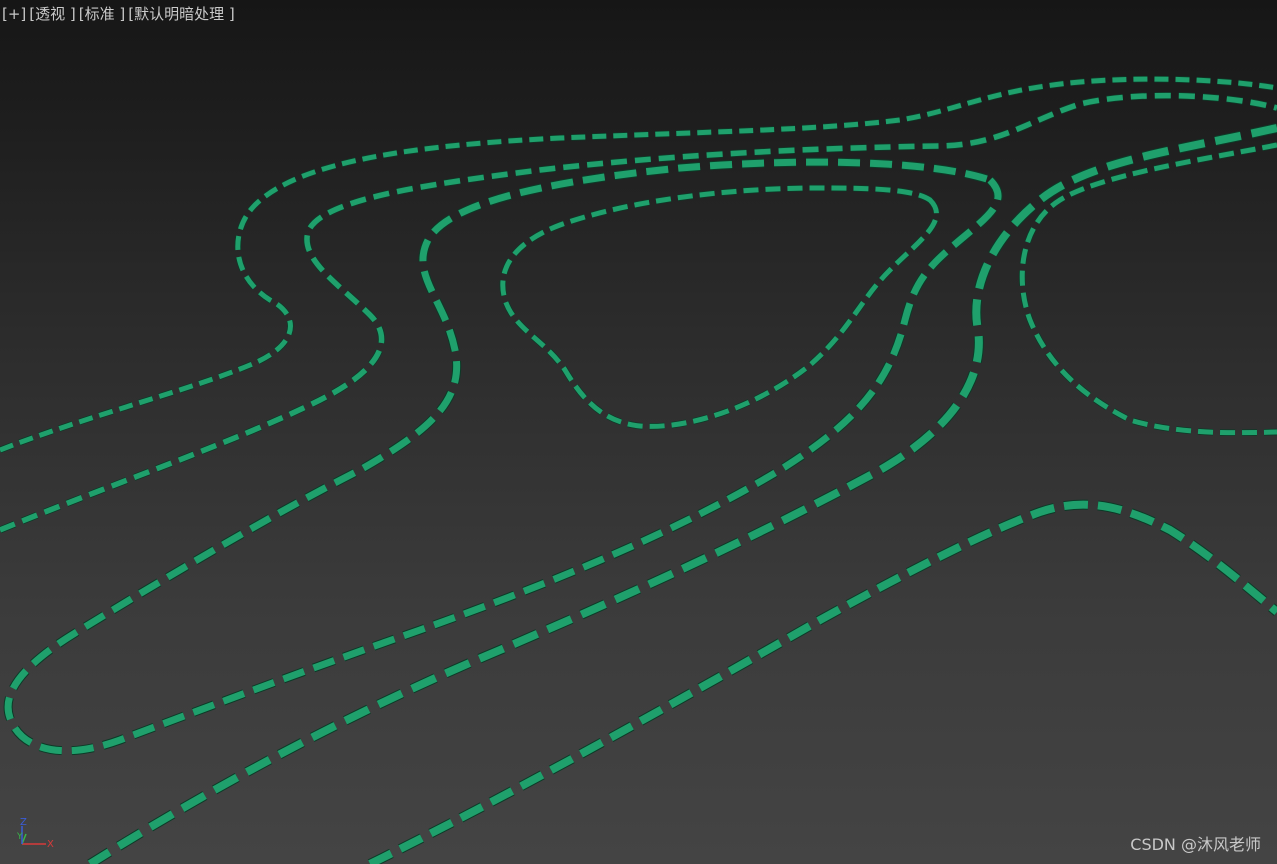 The width and height of the screenshot is (1277, 864). I want to click on axis-tripod-gizmo: Z Y X, so click(35, 833).